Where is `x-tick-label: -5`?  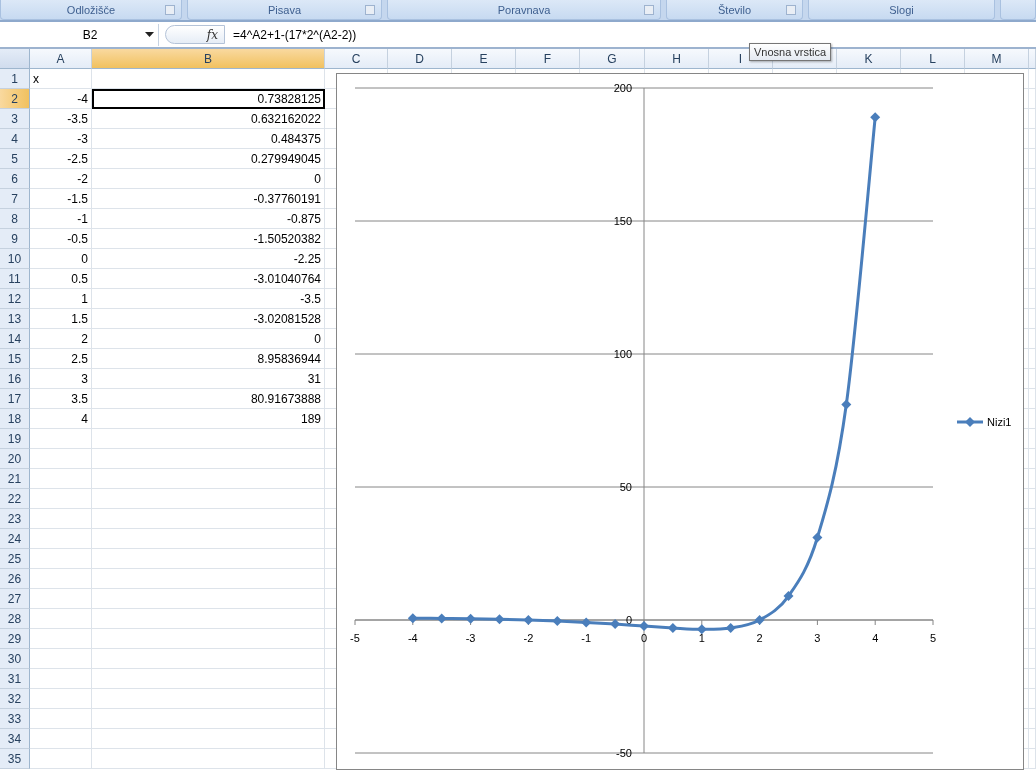
x-tick-label: -5 is located at coordinates (355, 638).